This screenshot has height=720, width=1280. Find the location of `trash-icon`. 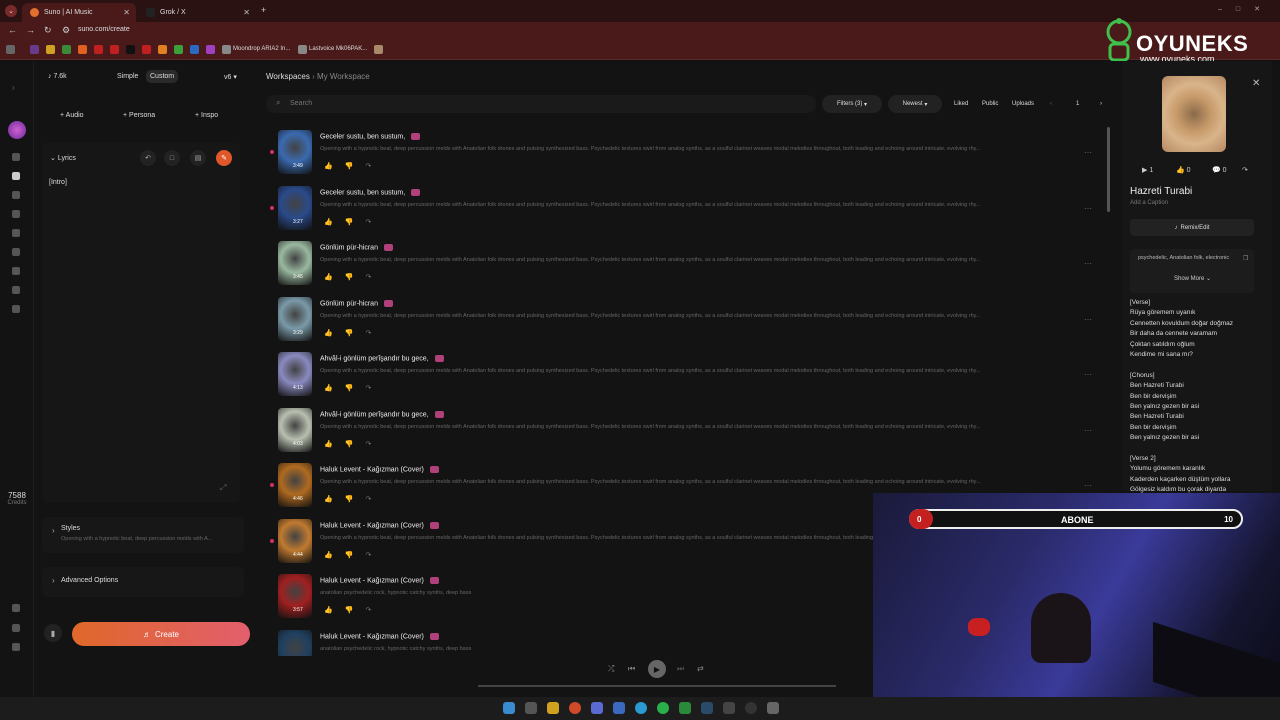

trash-icon is located at coordinates (16, 608).